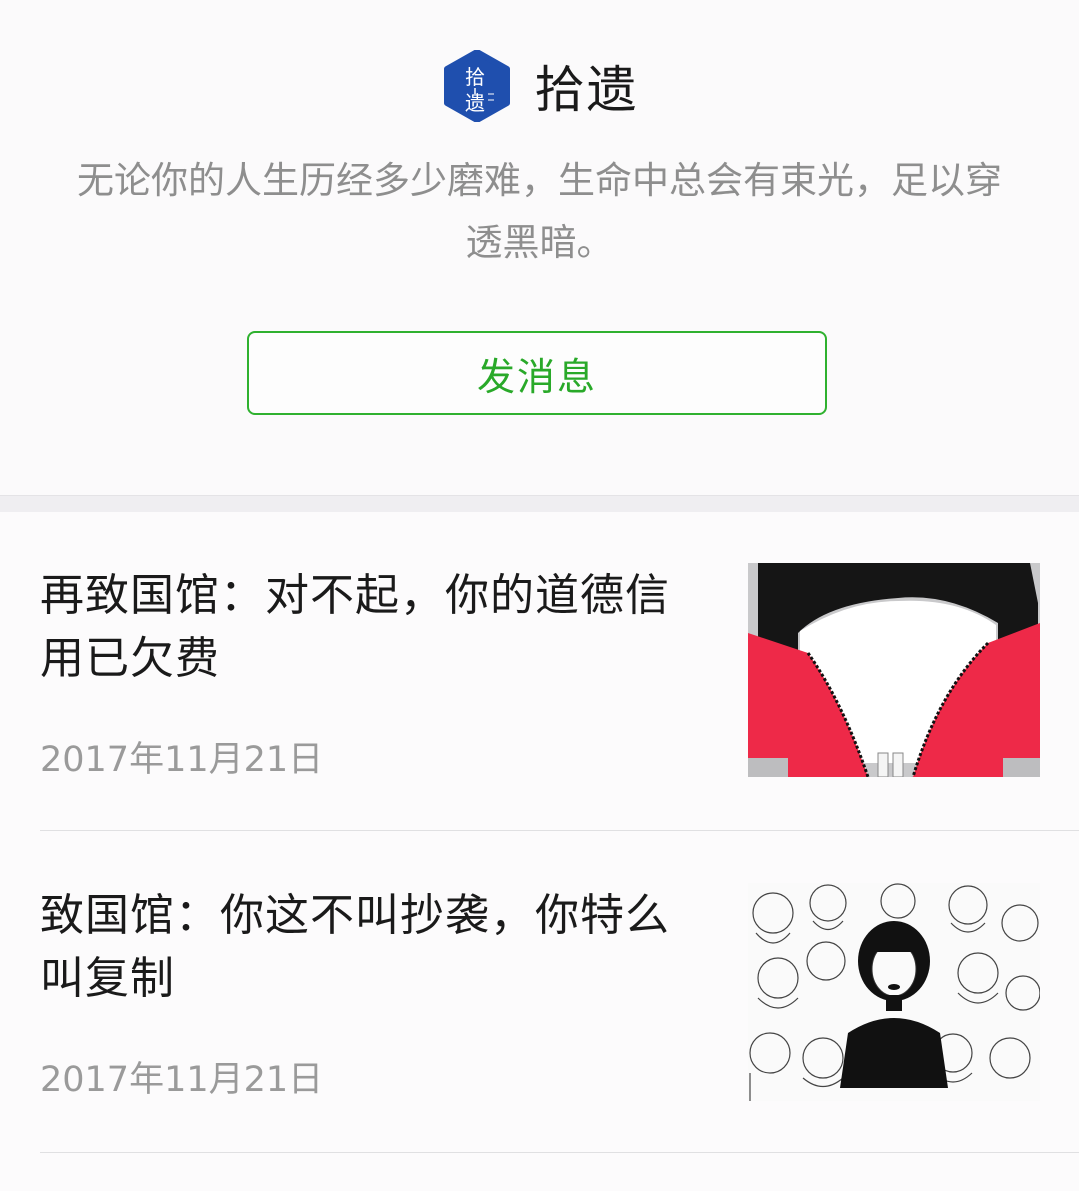 The height and width of the screenshot is (1191, 1079). I want to click on logo-char-bottom: 遗, so click(475, 103).